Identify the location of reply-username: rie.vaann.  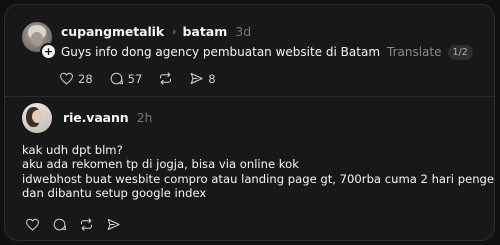
(96, 118).